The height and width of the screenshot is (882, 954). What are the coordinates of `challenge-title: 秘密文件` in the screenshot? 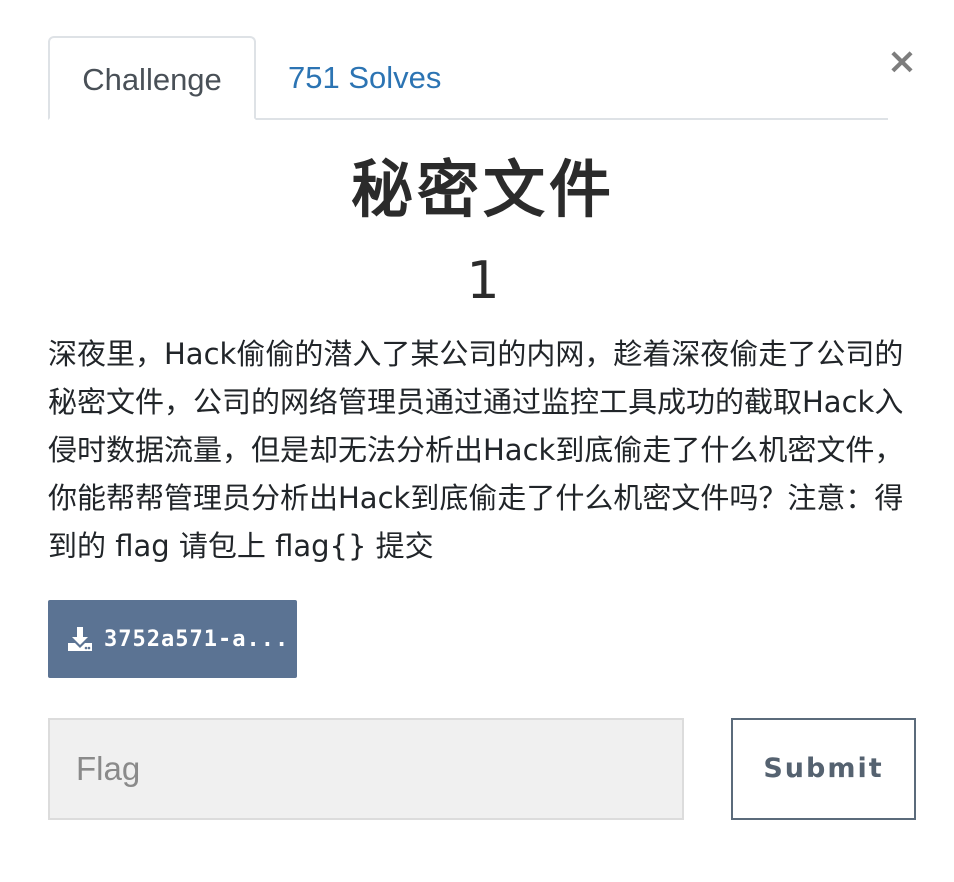 It's located at (482, 189).